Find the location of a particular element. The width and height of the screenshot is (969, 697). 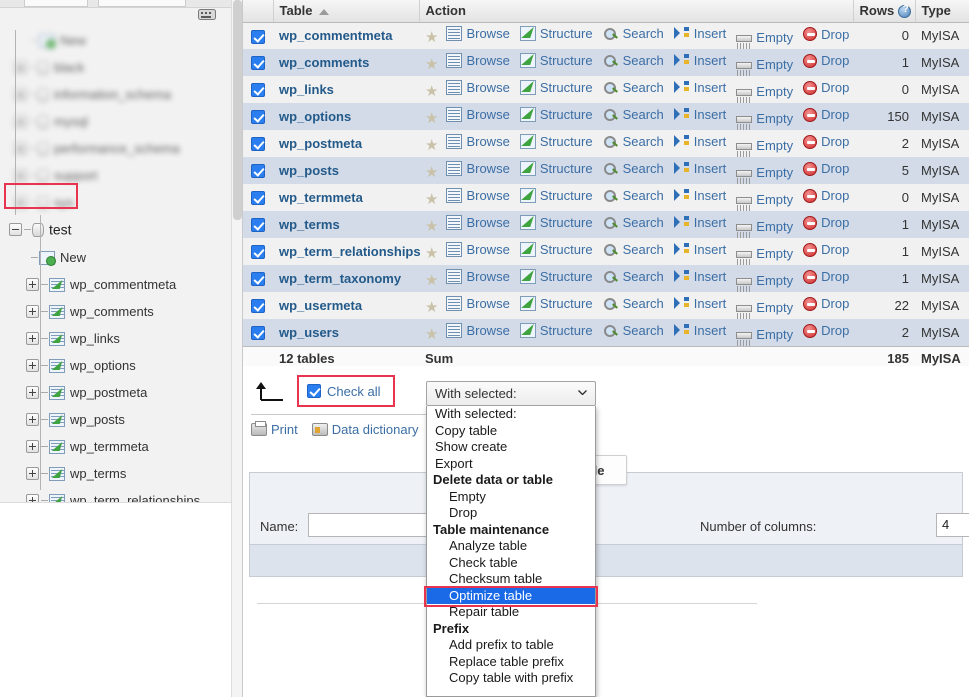

sidebar-item-support: support is located at coordinates (116, 174).